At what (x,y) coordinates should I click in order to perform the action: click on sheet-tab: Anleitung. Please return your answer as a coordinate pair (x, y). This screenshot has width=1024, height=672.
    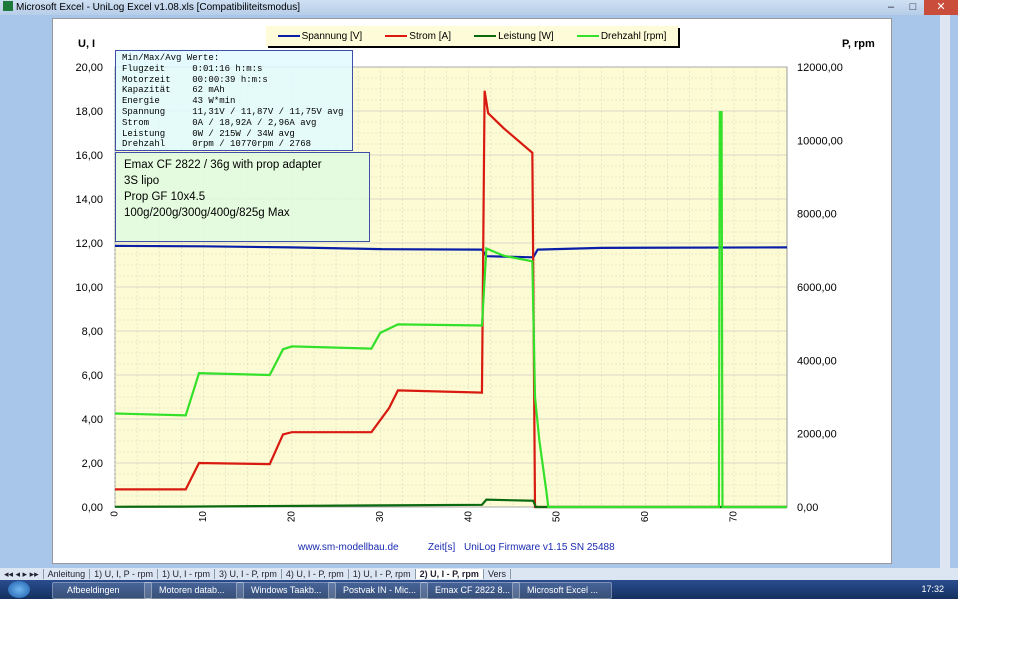
    Looking at the image, I should click on (67, 574).